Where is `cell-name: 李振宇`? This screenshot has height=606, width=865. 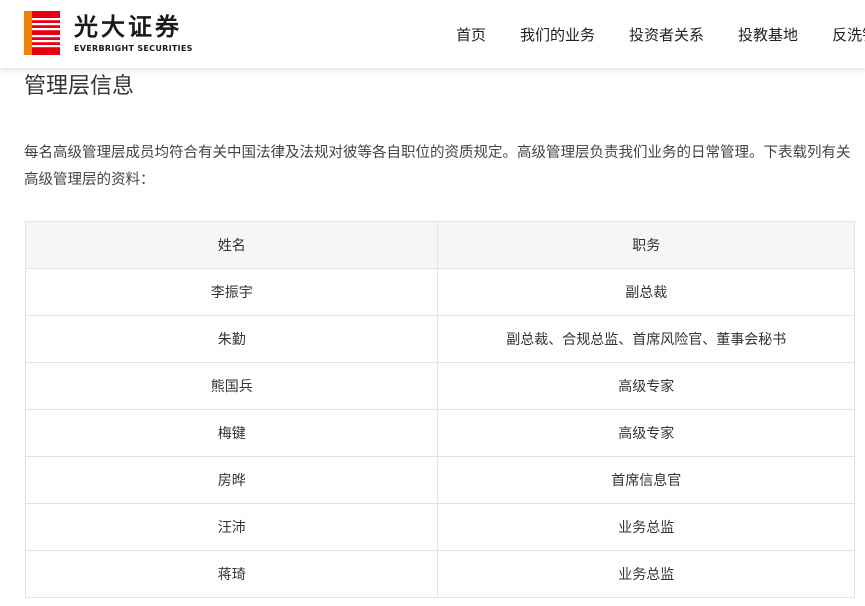
cell-name: 李振宇 is located at coordinates (231, 292).